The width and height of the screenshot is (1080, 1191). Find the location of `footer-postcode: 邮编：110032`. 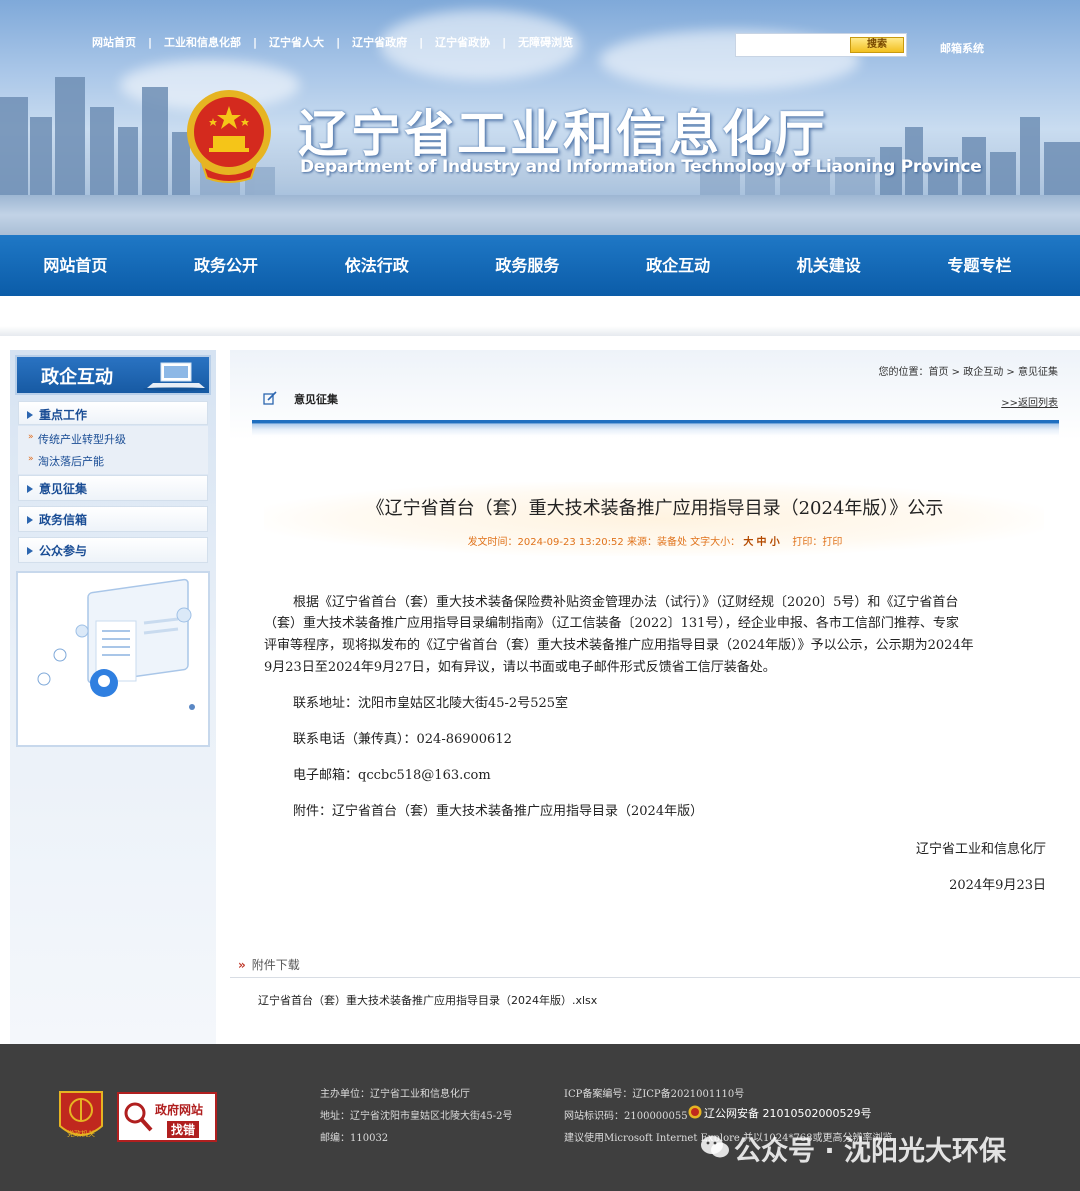

footer-postcode: 邮编：110032 is located at coordinates (354, 1138).